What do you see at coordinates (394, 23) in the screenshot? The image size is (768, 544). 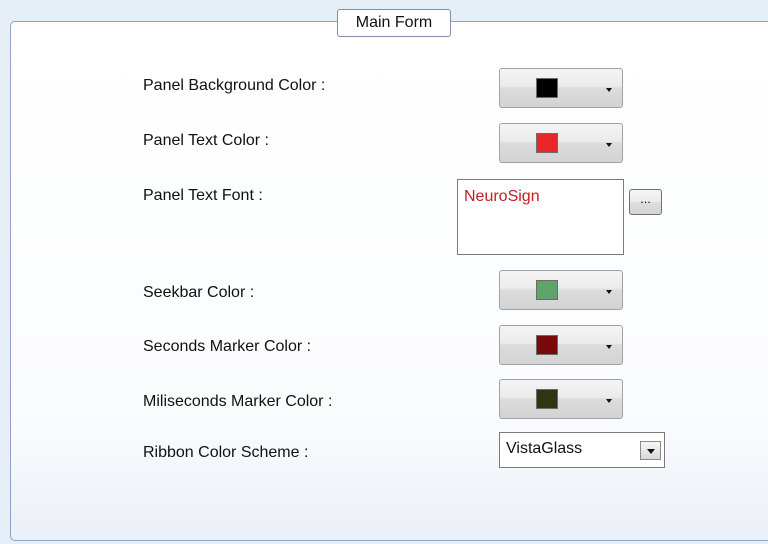 I see `group-title: Main Form` at bounding box center [394, 23].